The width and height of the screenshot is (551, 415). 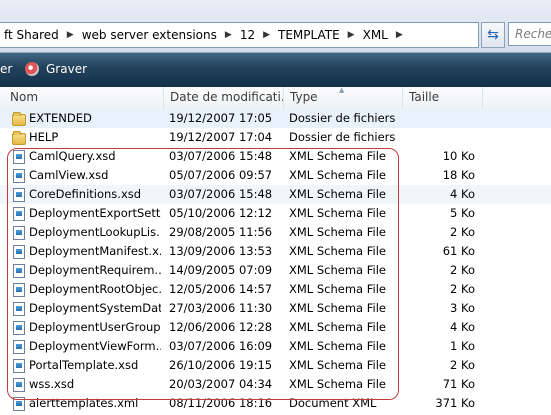 I want to click on folder-row: HELP 19/12/2007 17:04 Dossier de fichiers, so click(x=275, y=137).